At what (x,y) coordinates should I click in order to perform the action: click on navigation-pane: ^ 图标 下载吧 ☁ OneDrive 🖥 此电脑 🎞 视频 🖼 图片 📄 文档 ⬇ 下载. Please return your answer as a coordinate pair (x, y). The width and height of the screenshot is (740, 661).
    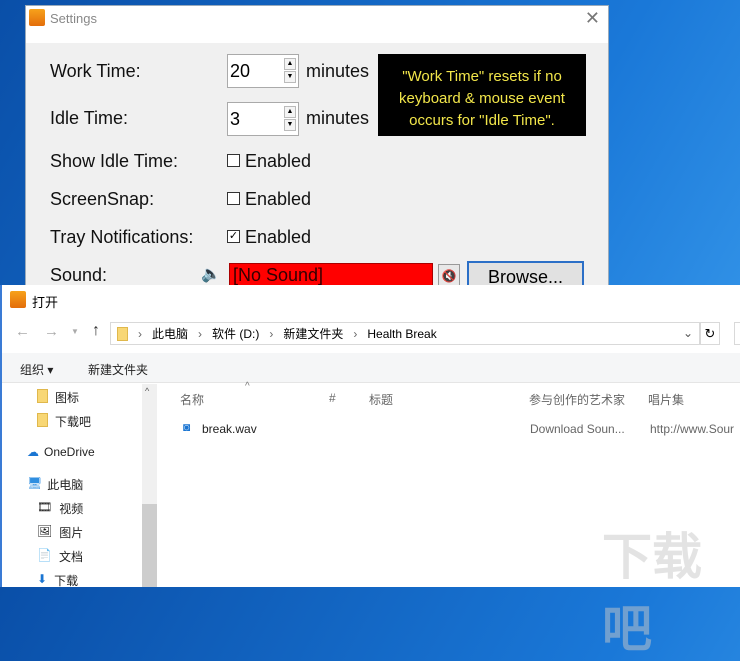
    Looking at the image, I should click on (79, 486).